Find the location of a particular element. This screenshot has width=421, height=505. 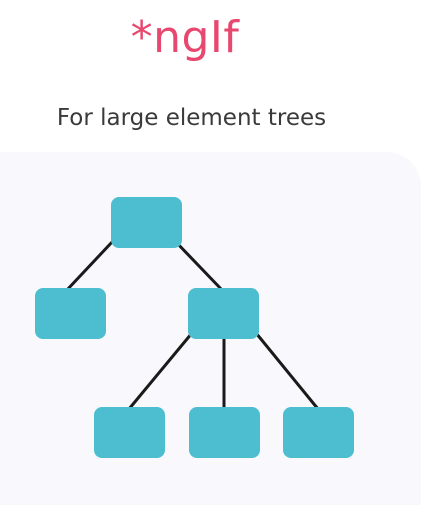

tree-node-root is located at coordinates (146, 222).